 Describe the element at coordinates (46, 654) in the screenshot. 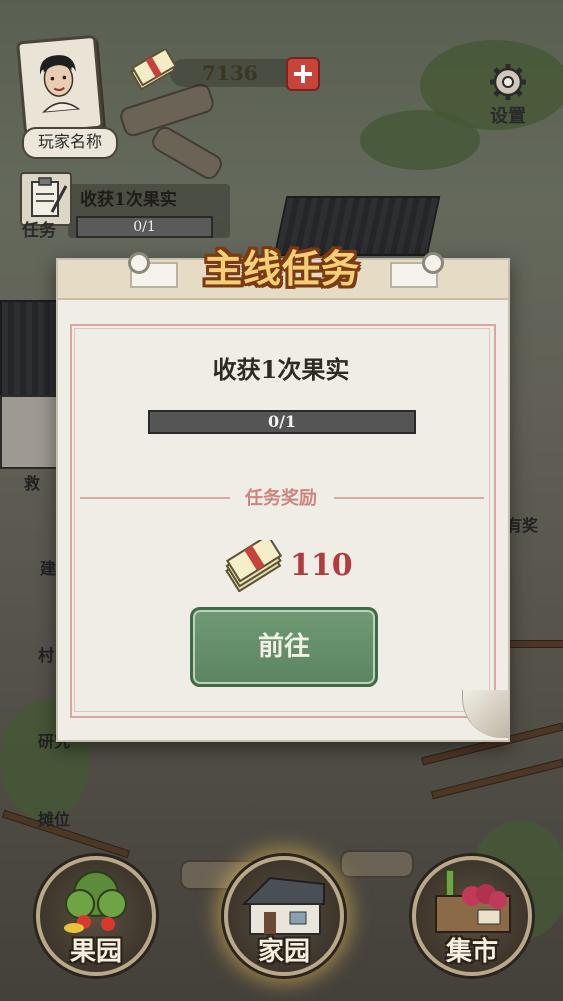

I see `side-menu-village: 村` at that location.